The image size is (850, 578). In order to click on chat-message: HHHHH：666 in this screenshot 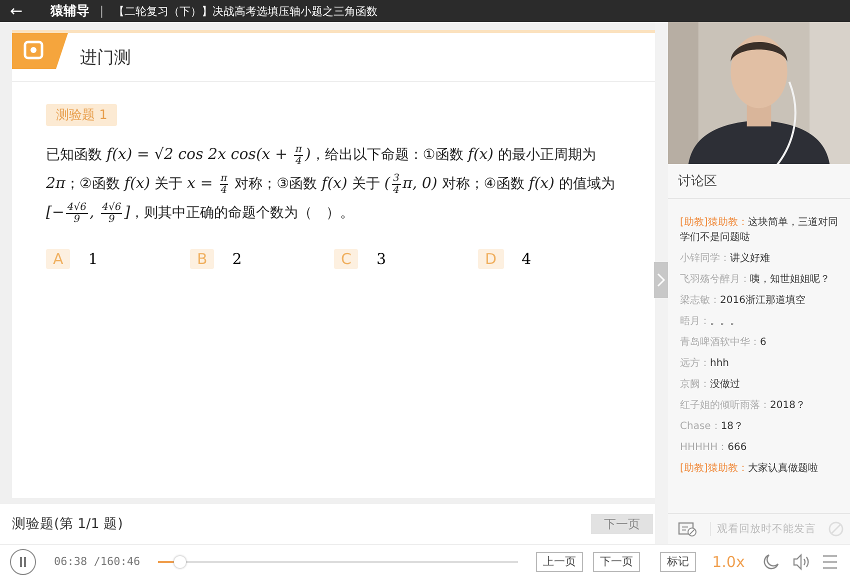, I will do `click(714, 448)`.